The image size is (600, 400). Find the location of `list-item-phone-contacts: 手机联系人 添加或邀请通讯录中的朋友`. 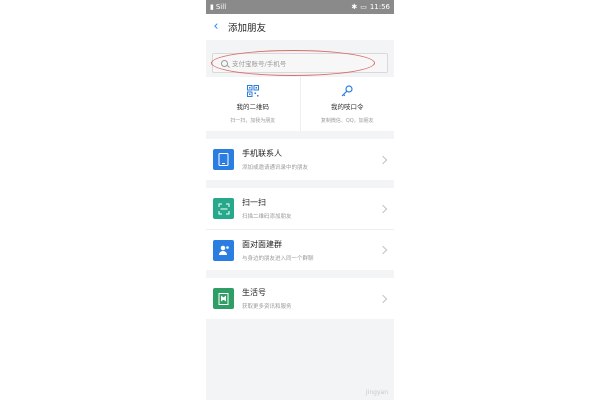

list-item-phone-contacts: 手机联系人 添加或邀请通讯录中的朋友 is located at coordinates (300, 159).